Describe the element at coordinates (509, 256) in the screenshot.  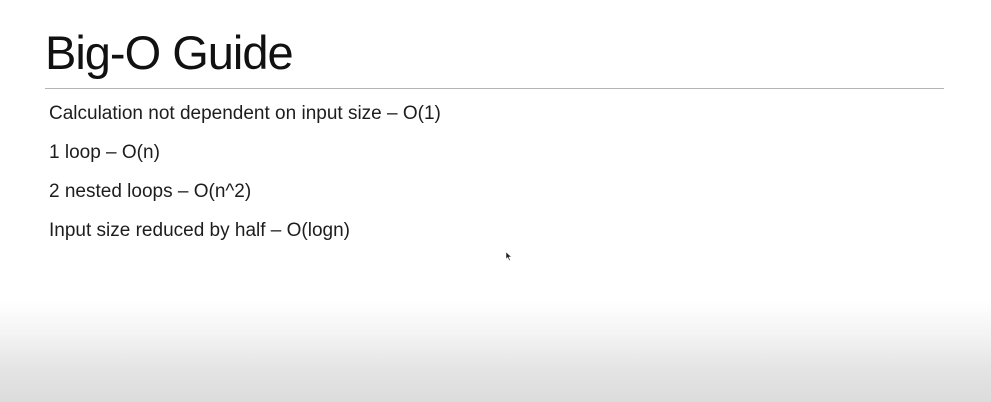
I see `mouse-pointer-icon` at that location.